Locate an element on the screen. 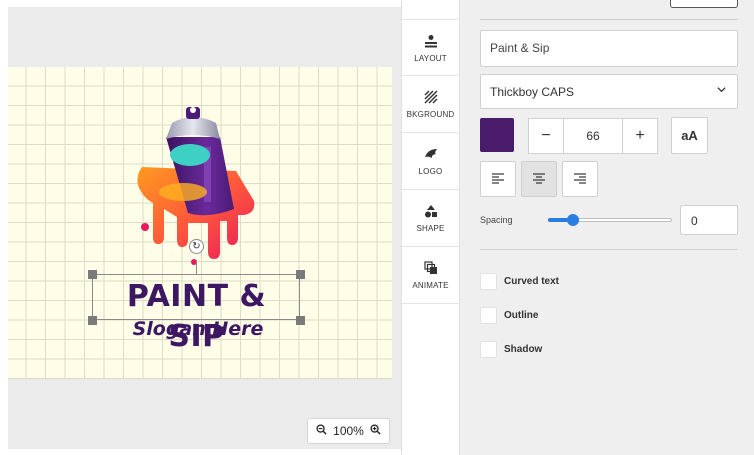 Image resolution: width=754 pixels, height=455 pixels. shape-icon is located at coordinates (431, 211).